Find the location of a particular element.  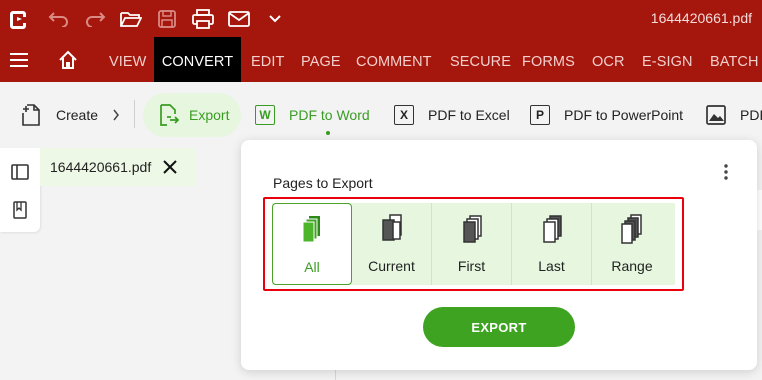

powerpoint-icon: P is located at coordinates (540, 115).